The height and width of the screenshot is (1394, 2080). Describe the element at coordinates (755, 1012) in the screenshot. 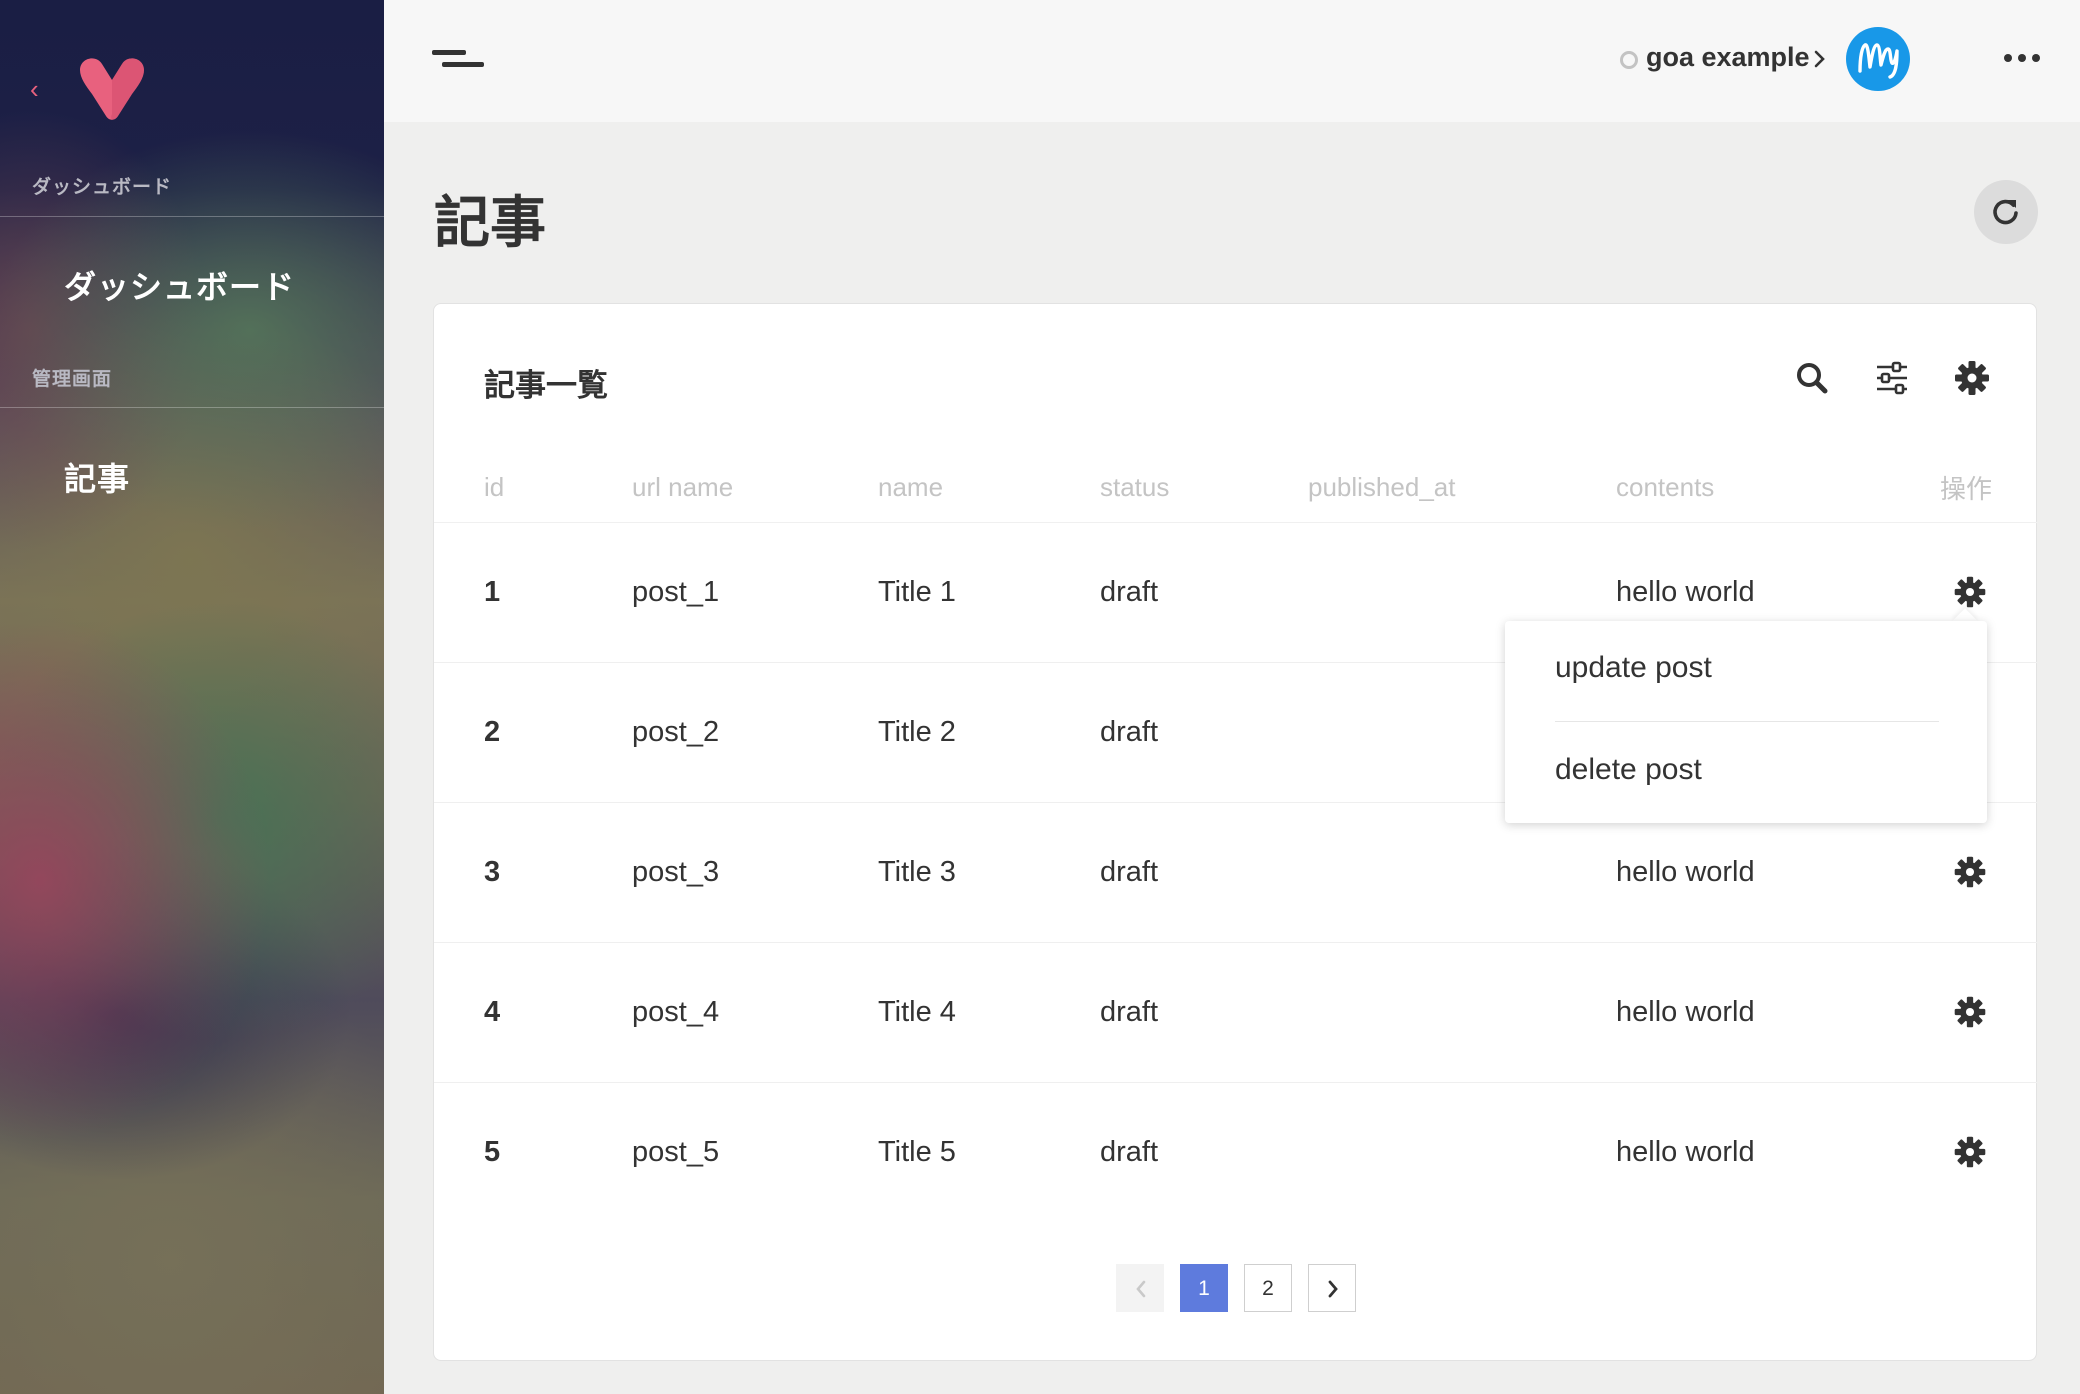

I see `cell-url-name: post_4` at that location.